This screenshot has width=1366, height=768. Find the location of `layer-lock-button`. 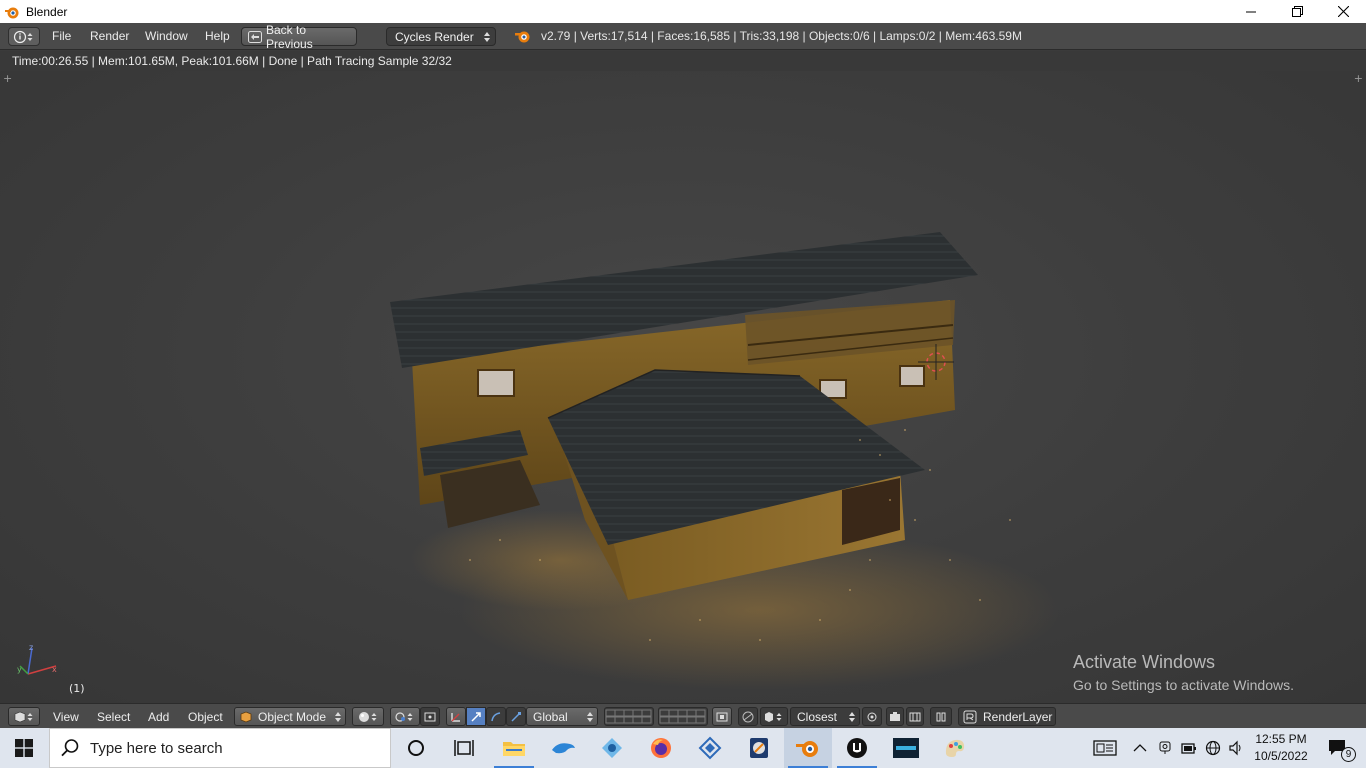

layer-lock-button is located at coordinates (722, 716).